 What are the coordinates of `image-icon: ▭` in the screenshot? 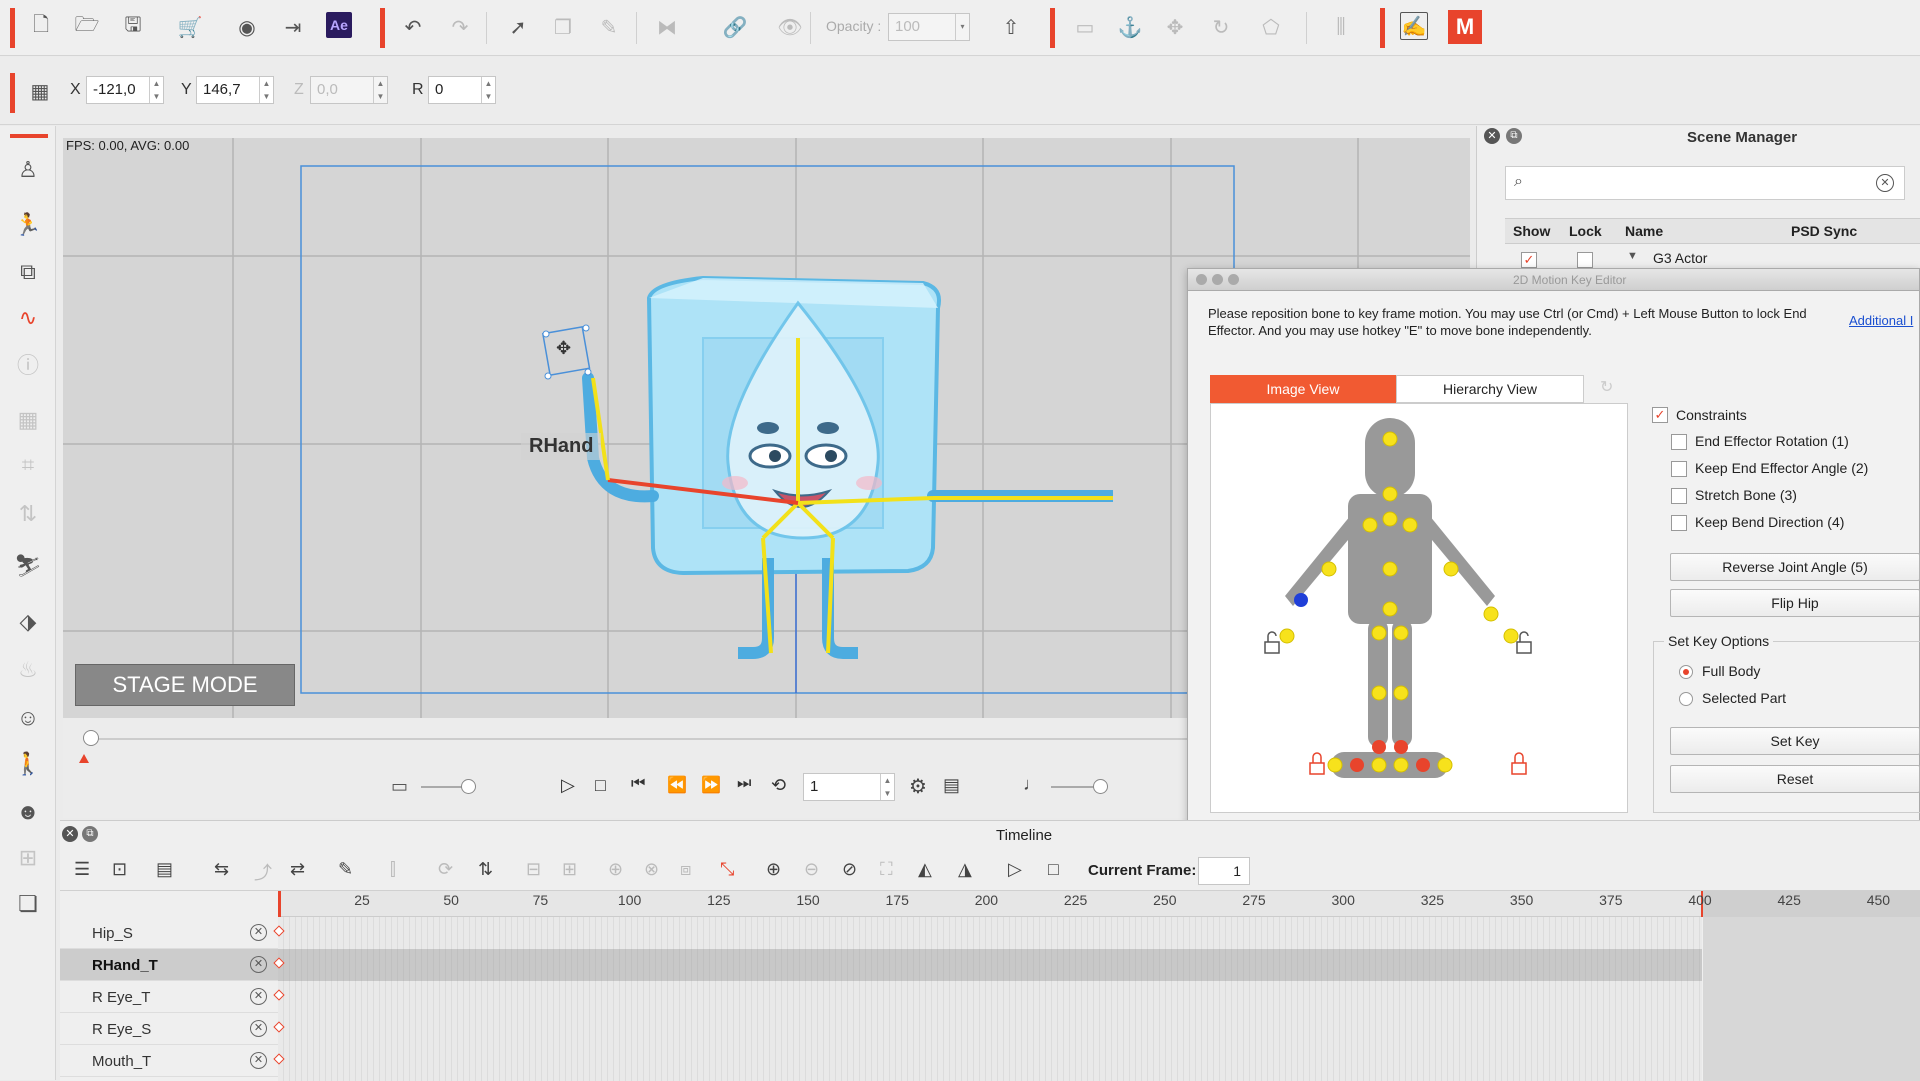 It's located at (1085, 27).